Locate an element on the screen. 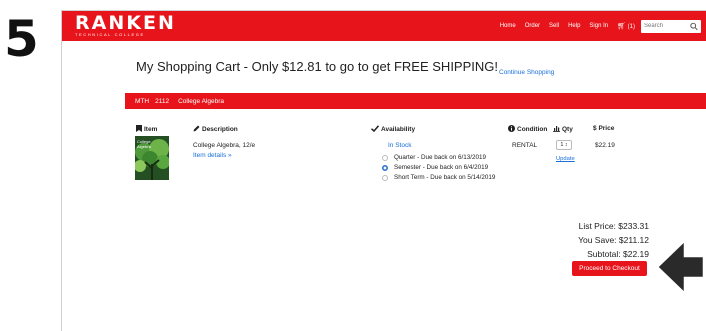 This screenshot has width=706, height=331. proceed-to-checkout-button: Proceed to Checkout is located at coordinates (609, 268).